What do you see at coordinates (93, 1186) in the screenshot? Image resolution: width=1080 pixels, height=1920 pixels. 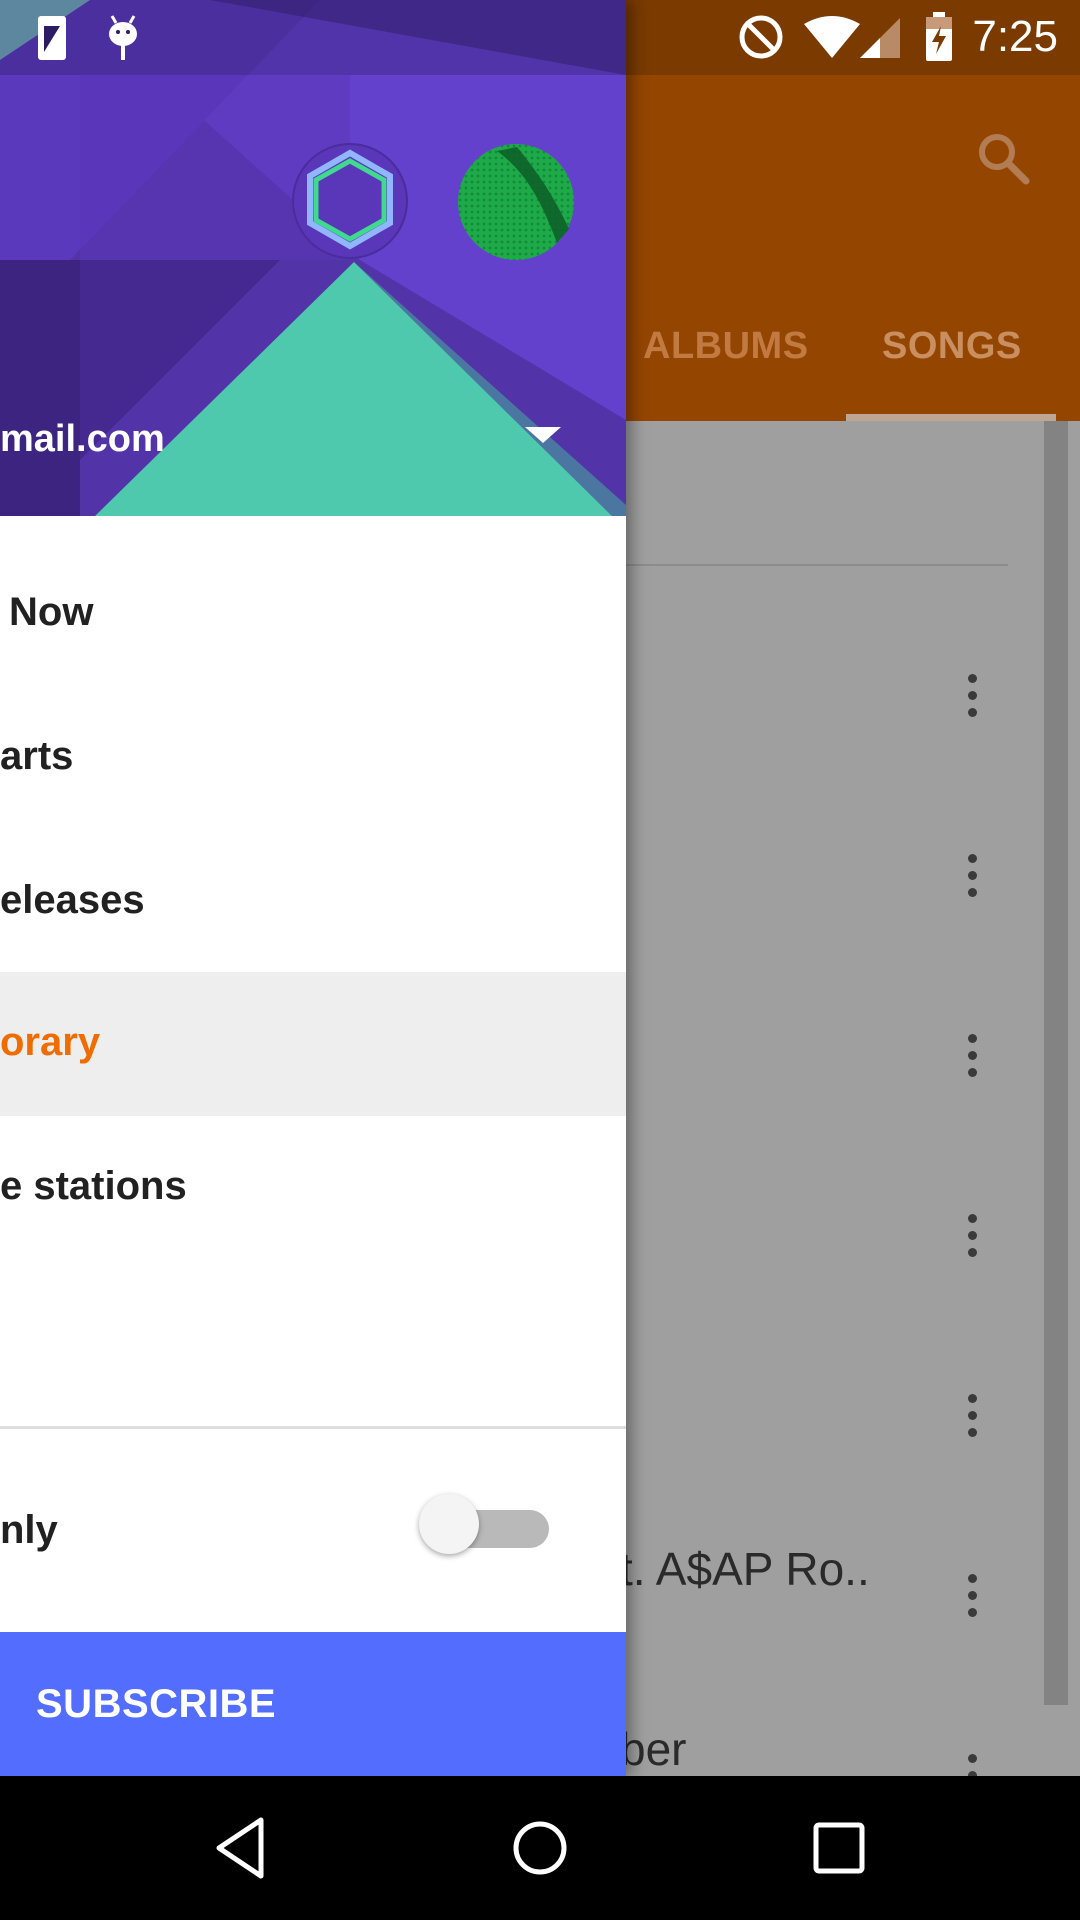 I see `nav-item-label: e stations` at bounding box center [93, 1186].